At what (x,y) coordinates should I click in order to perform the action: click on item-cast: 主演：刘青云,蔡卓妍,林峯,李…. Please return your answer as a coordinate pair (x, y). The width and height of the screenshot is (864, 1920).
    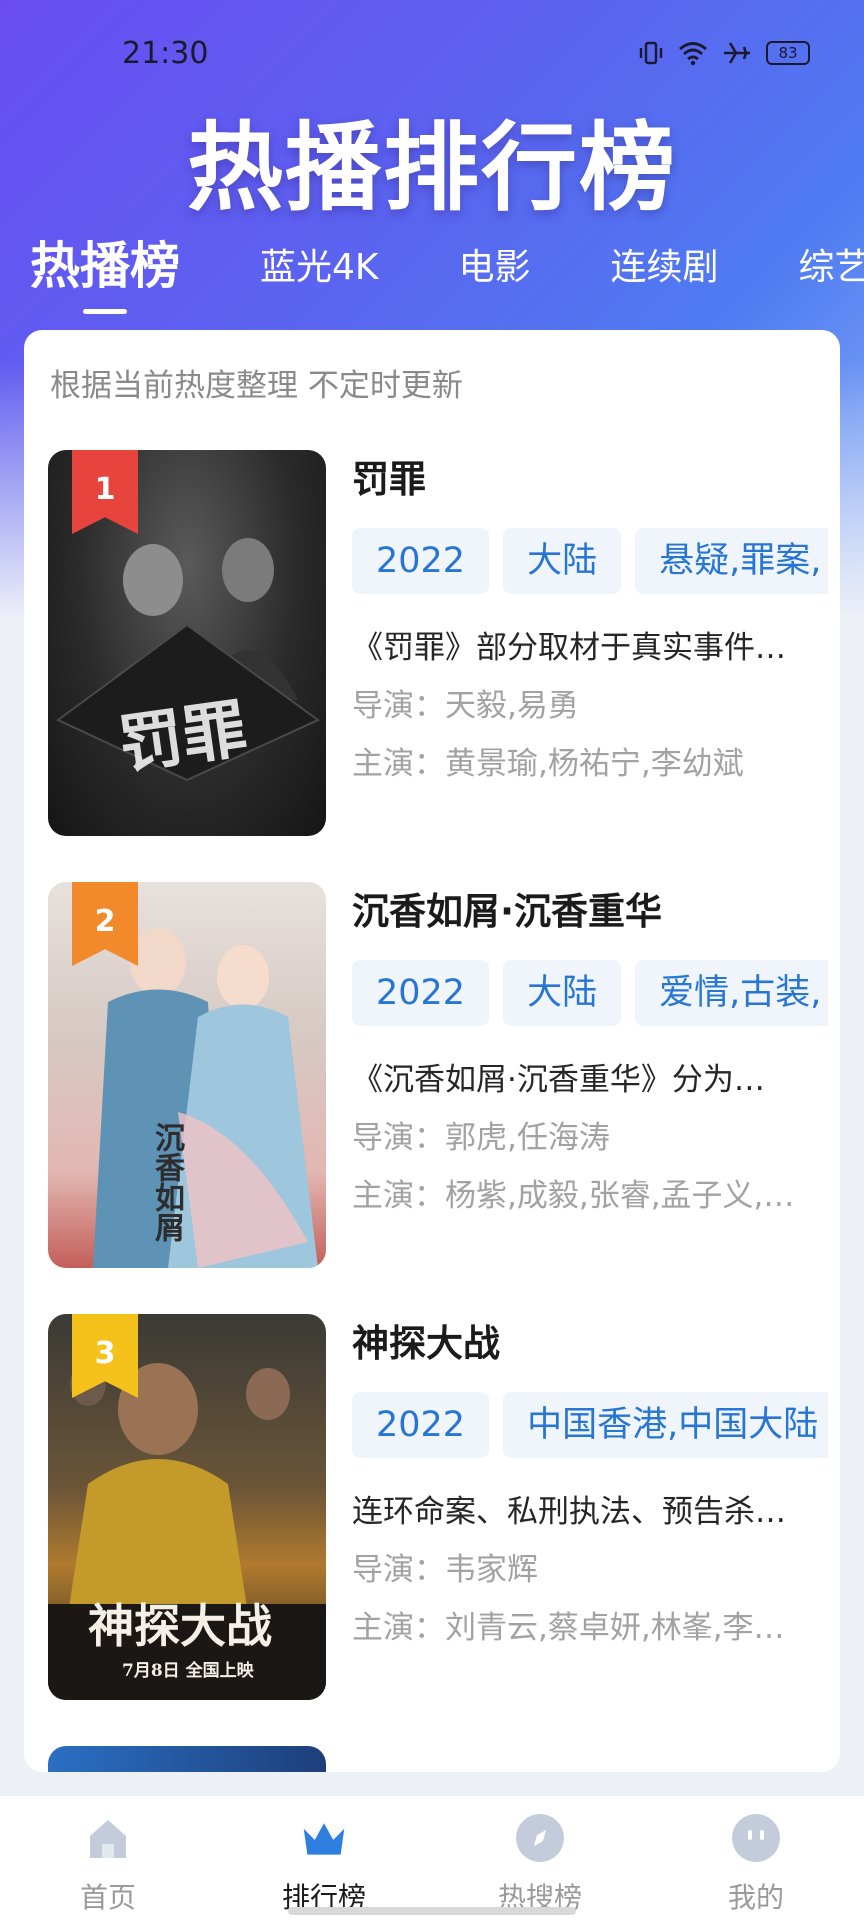
    Looking at the image, I should click on (568, 1628).